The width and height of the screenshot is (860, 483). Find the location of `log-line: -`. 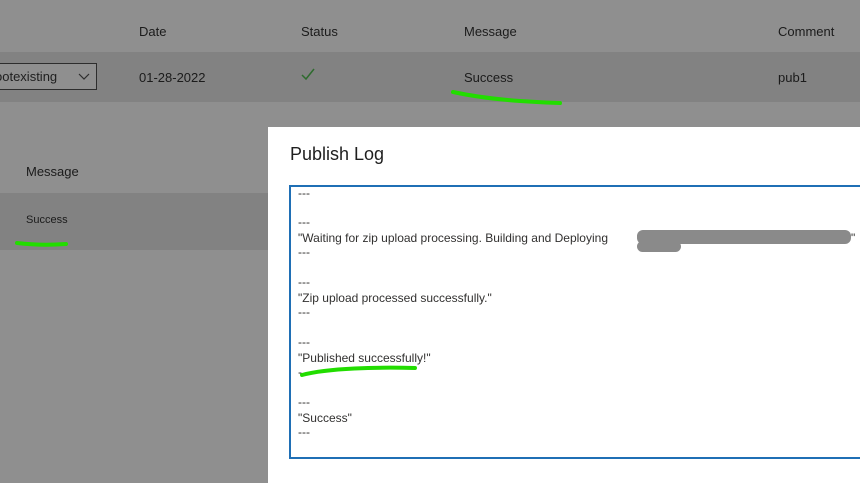

log-line: - is located at coordinates (300, 372).